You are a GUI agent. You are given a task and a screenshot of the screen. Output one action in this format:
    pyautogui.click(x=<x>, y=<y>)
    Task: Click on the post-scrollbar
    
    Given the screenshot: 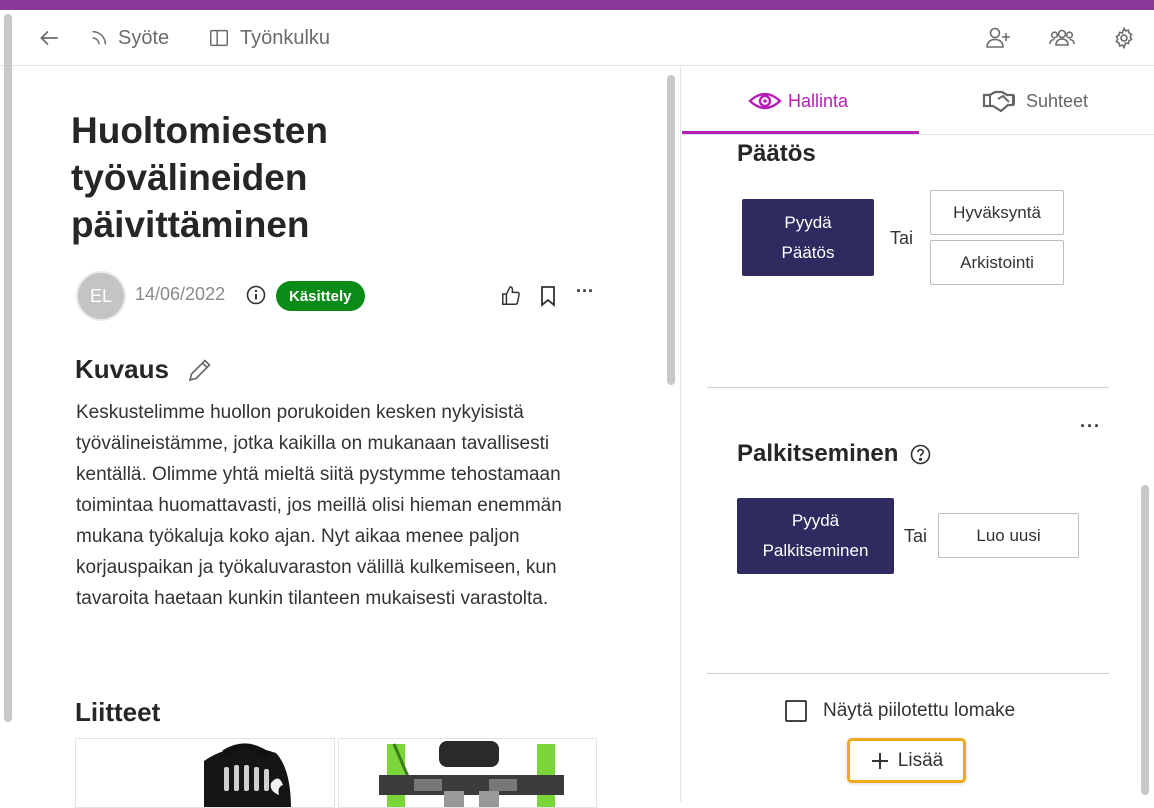 What is the action you would take?
    pyautogui.click(x=671, y=230)
    